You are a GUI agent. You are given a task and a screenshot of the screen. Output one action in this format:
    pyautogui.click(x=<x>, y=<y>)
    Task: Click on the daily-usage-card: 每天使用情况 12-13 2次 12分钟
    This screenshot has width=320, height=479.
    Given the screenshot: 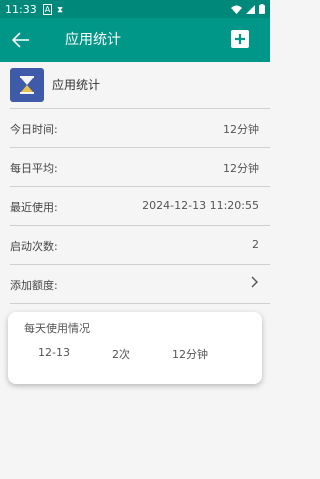 What is the action you would take?
    pyautogui.click(x=135, y=348)
    